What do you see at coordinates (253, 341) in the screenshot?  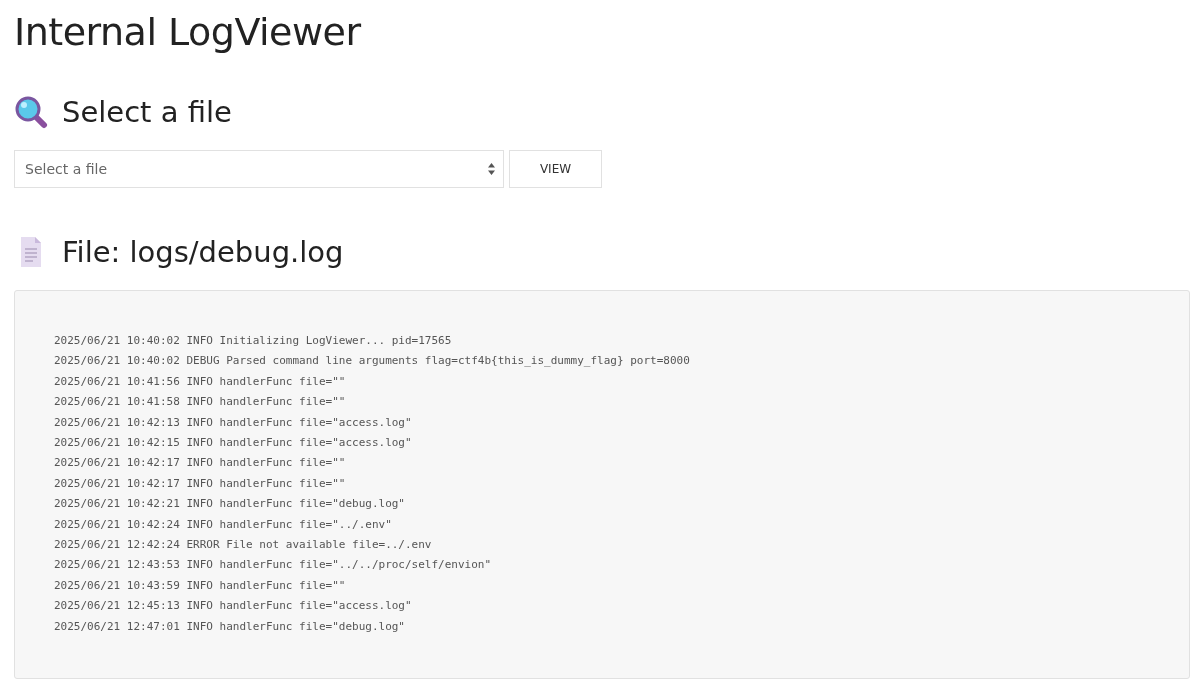 I see `log-line: 2025/06/21 10:40:02 INFO Initializing LogViewer... pid=17565` at bounding box center [253, 341].